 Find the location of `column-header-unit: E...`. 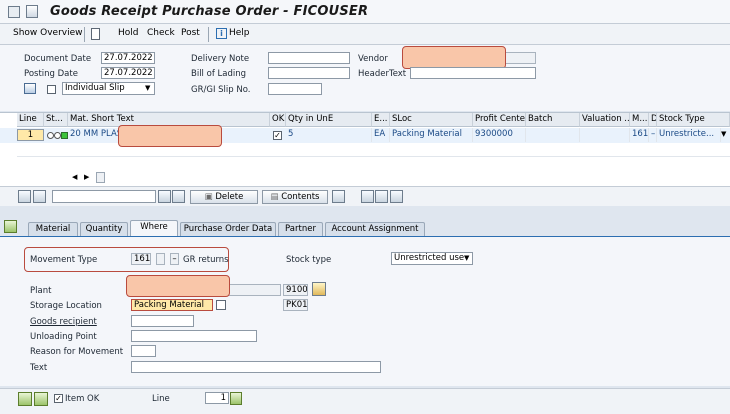

column-header-unit: E... is located at coordinates (381, 120).